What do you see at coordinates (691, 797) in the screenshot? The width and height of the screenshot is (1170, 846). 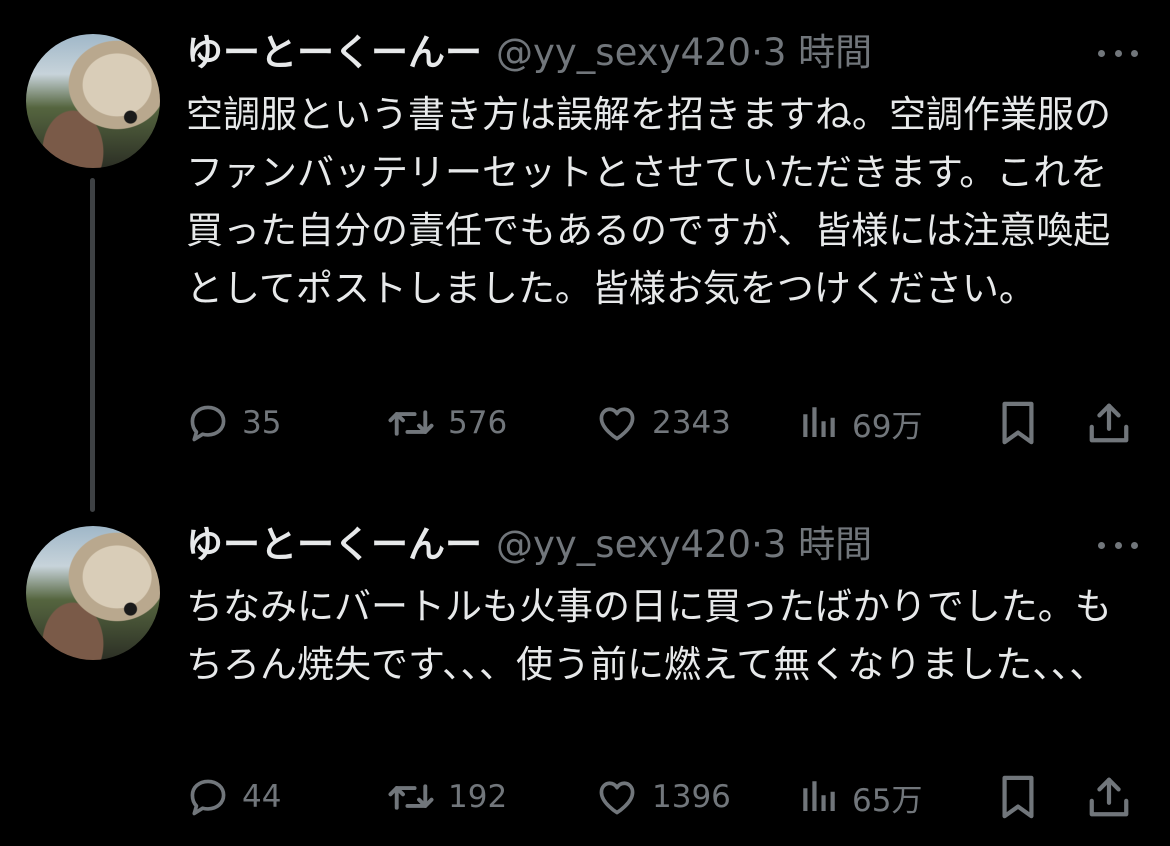 I see `like-count: 1396` at bounding box center [691, 797].